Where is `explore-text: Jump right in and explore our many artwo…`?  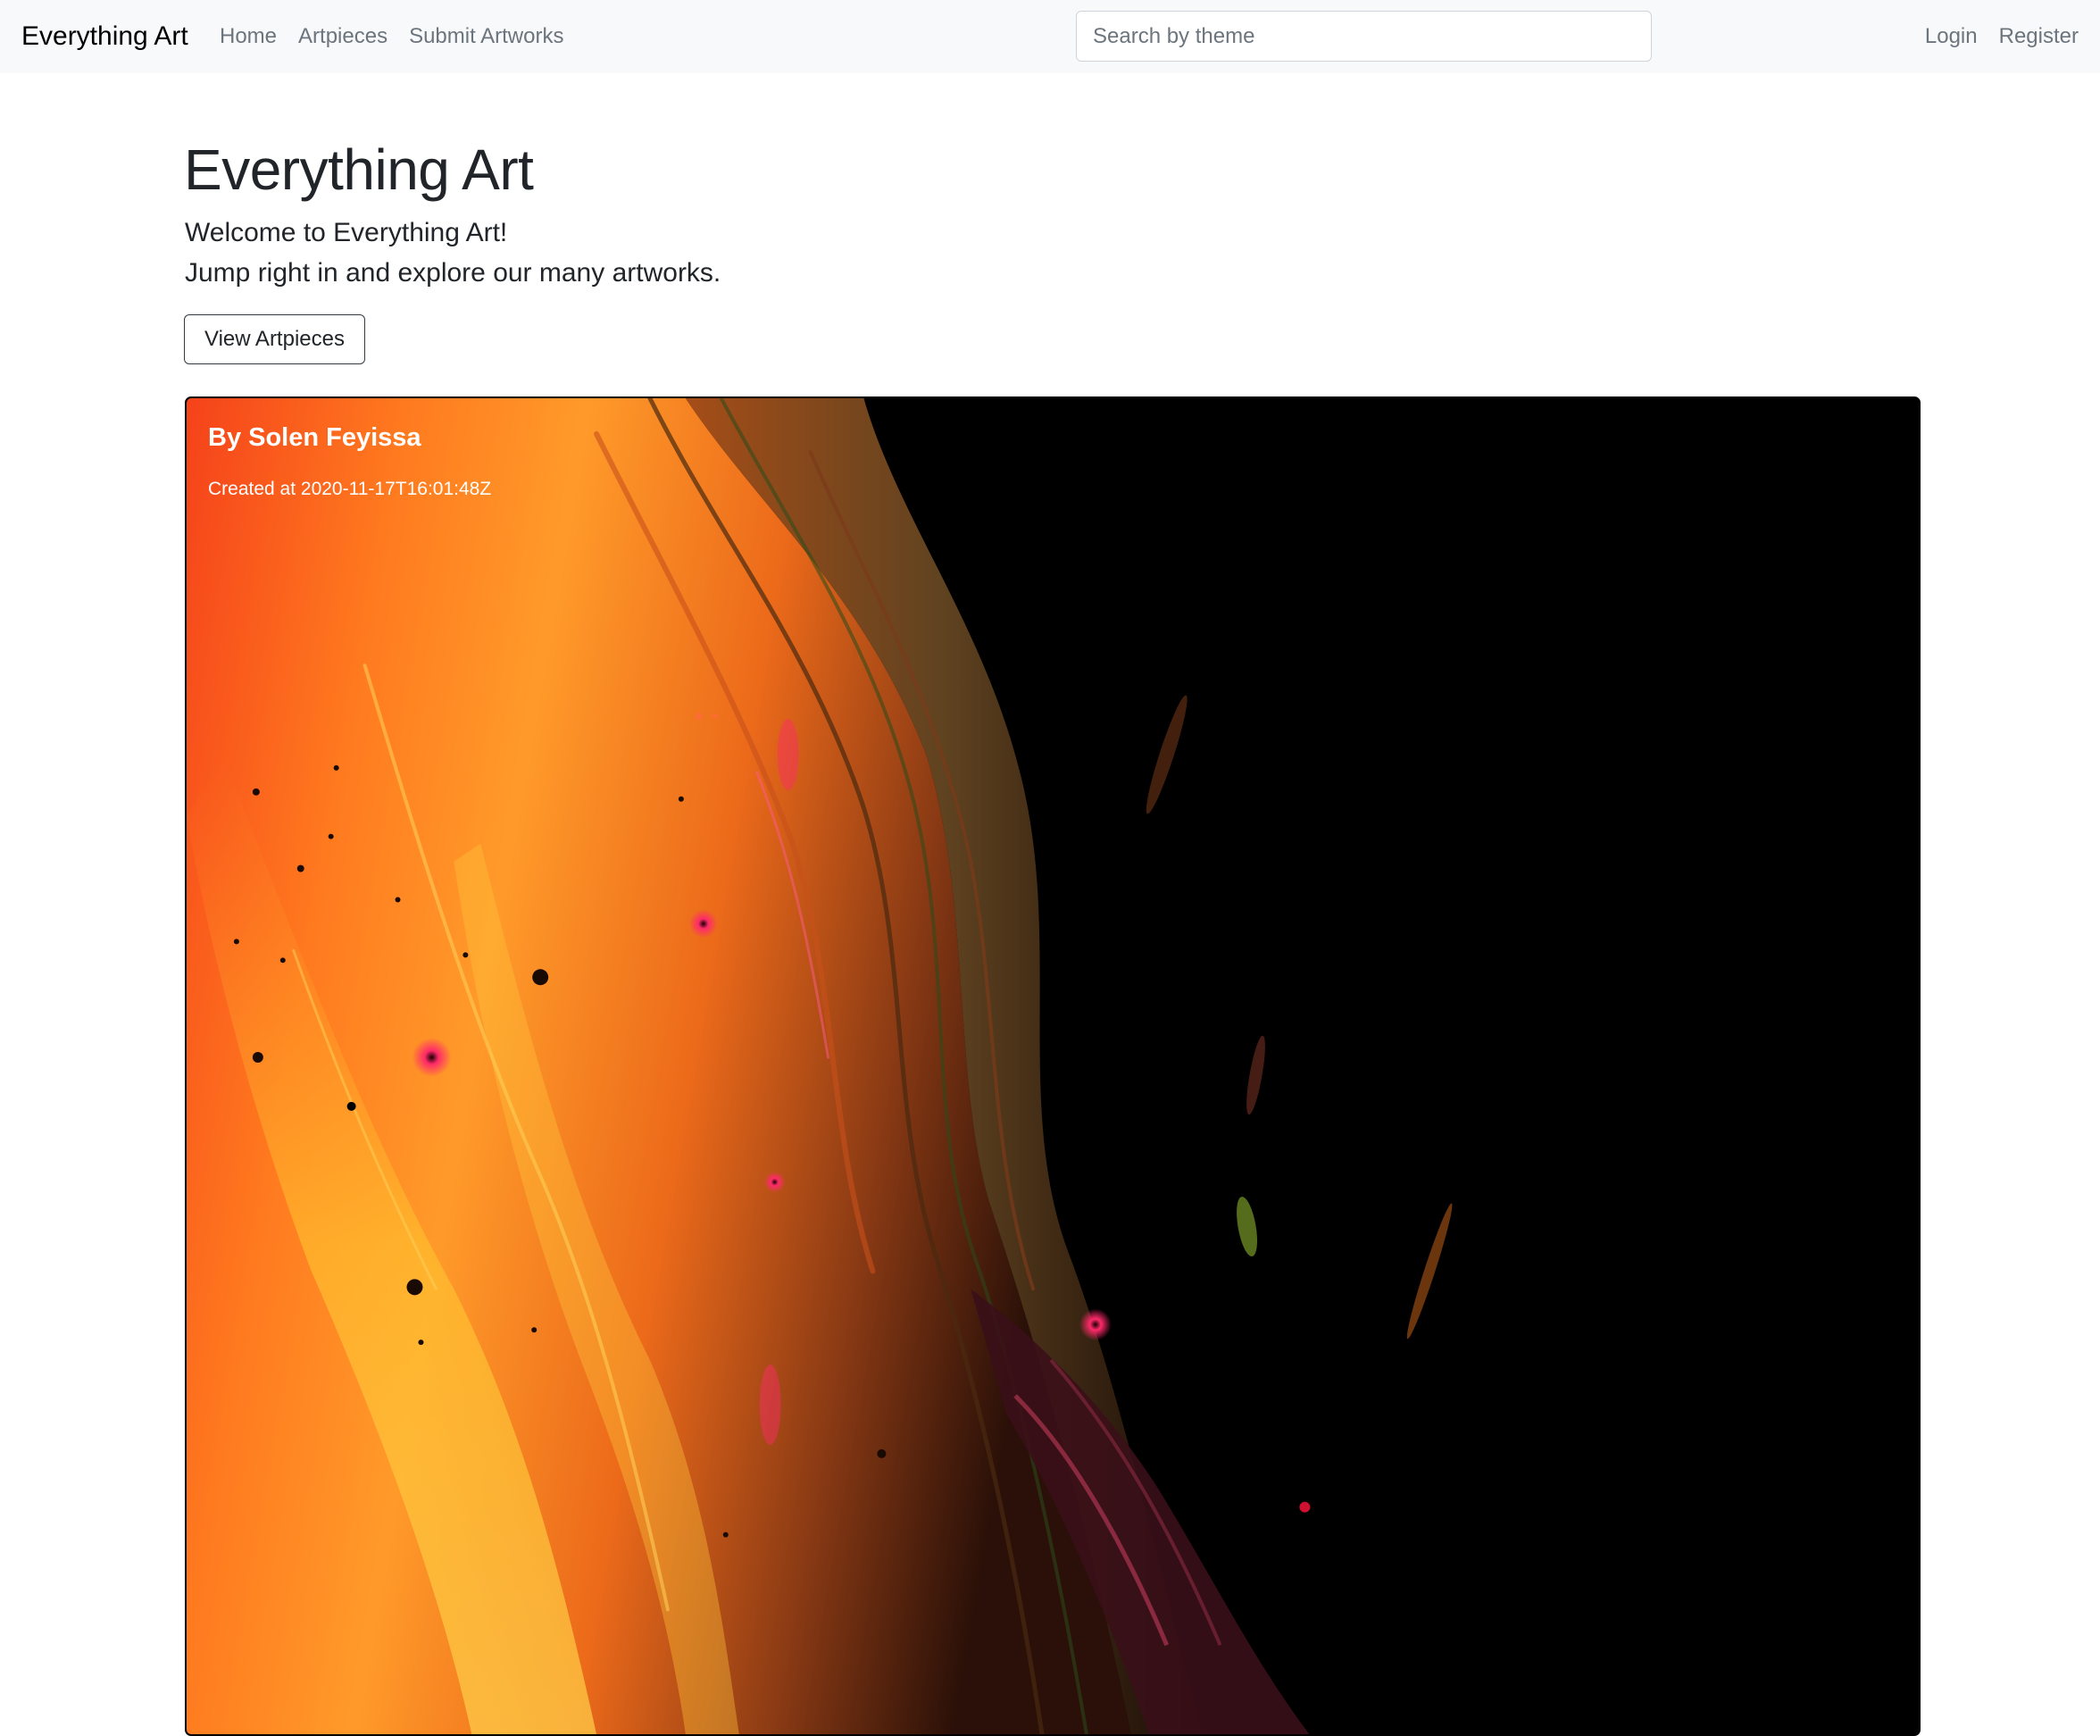 explore-text: Jump right in and explore our many artwo… is located at coordinates (453, 273).